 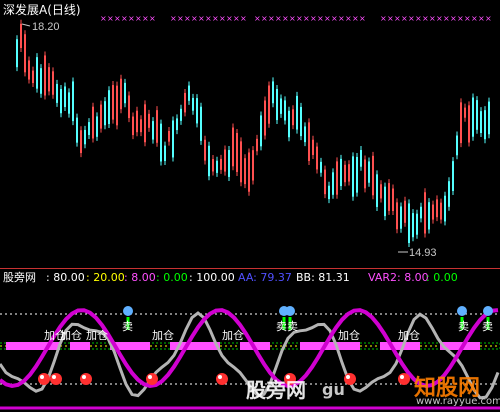 I want to click on low-price-label: 14.93, so click(x=423, y=253).